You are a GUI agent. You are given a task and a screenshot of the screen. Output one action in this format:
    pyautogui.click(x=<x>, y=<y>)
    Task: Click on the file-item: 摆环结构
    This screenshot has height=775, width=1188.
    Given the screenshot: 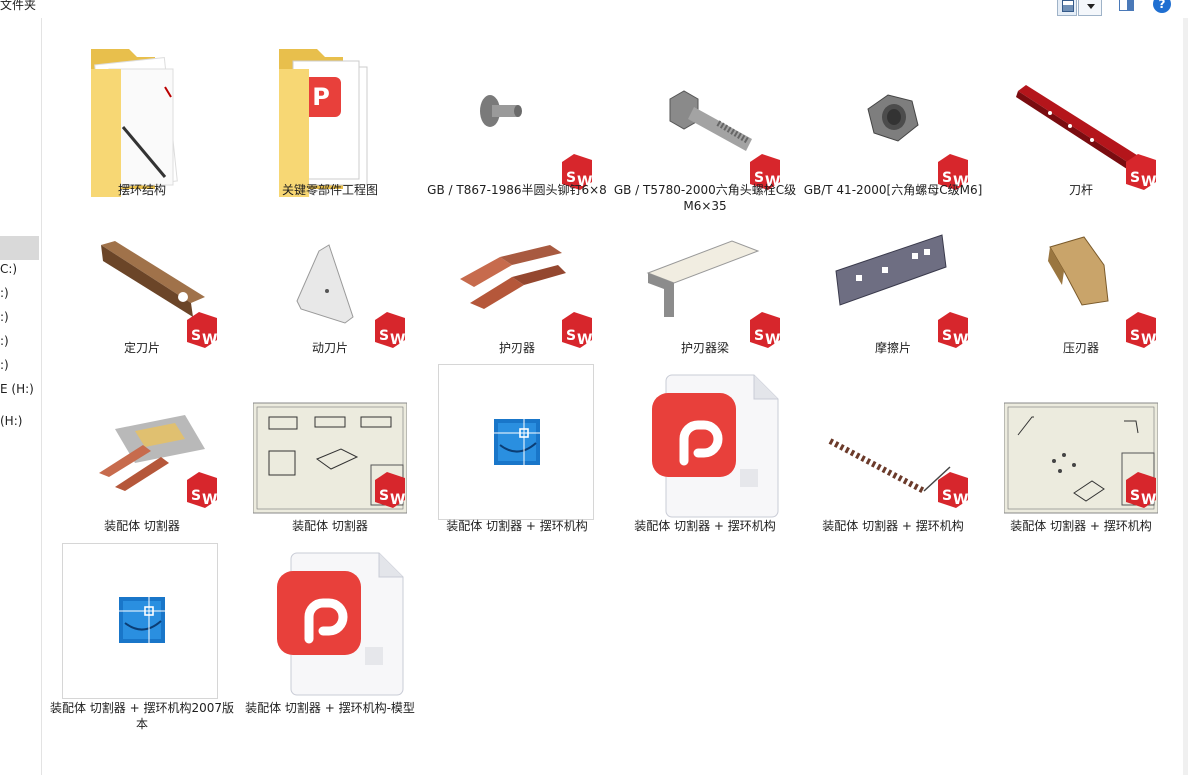 What is the action you would take?
    pyautogui.click(x=142, y=120)
    